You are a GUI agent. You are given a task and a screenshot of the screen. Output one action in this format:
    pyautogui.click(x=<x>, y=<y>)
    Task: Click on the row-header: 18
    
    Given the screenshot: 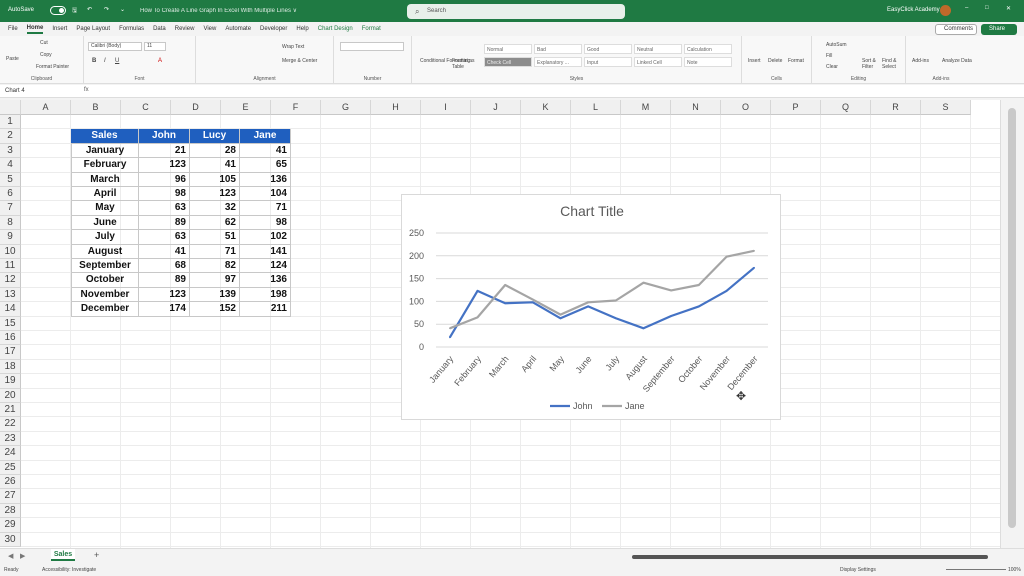 What is the action you would take?
    pyautogui.click(x=10, y=367)
    